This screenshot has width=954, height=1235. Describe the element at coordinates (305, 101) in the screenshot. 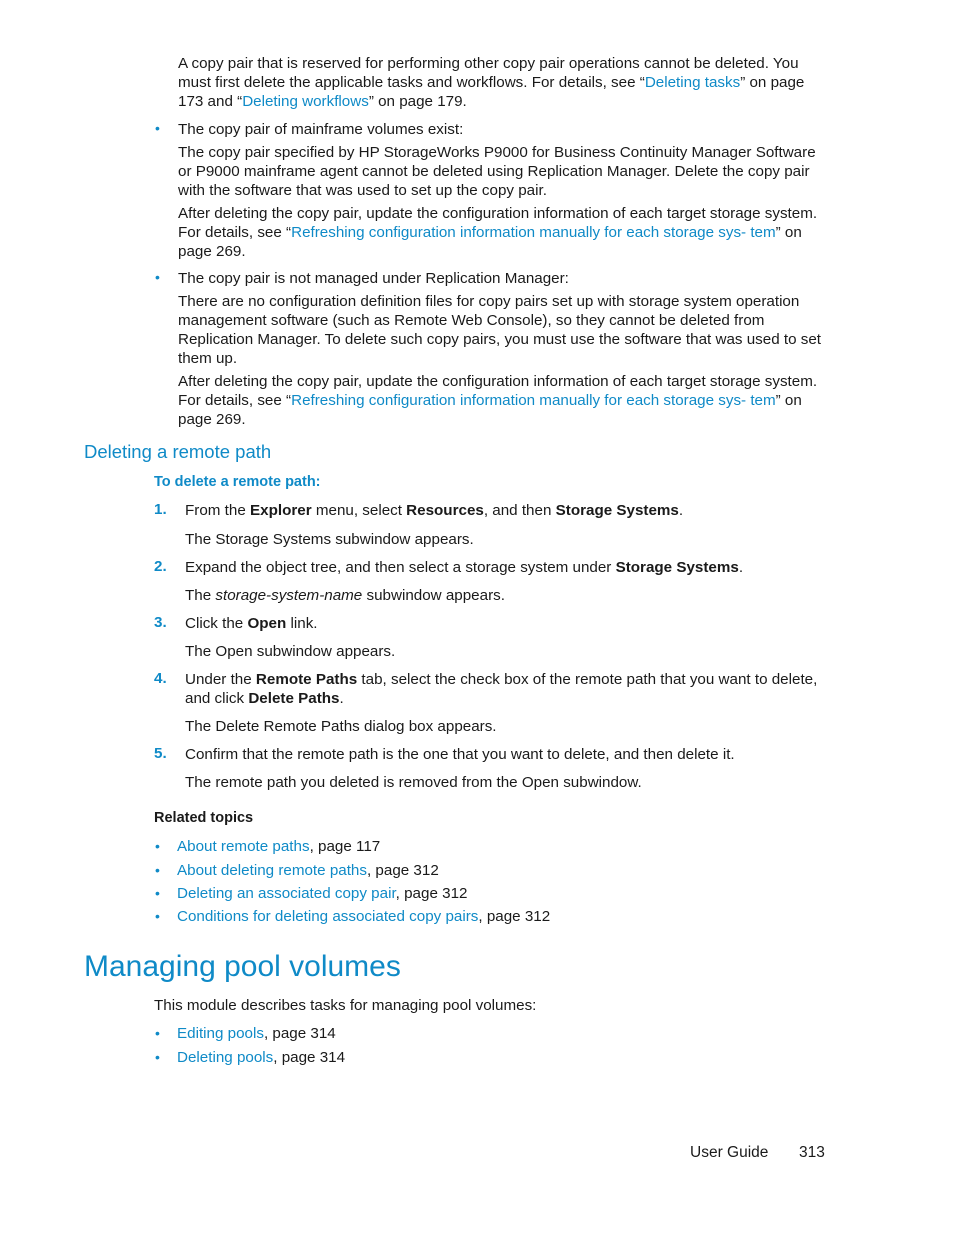

I see `link-deleting-workflows: Deleting workflows` at that location.